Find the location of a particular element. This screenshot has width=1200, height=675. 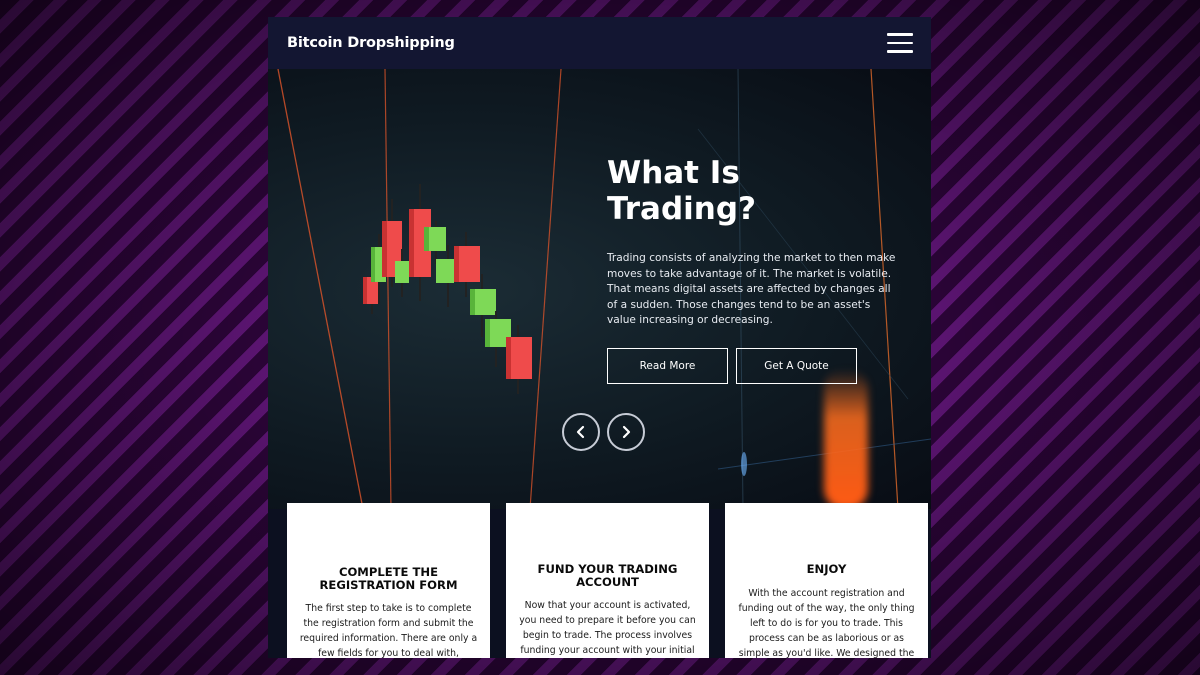

slider-prev-button is located at coordinates (581, 432).